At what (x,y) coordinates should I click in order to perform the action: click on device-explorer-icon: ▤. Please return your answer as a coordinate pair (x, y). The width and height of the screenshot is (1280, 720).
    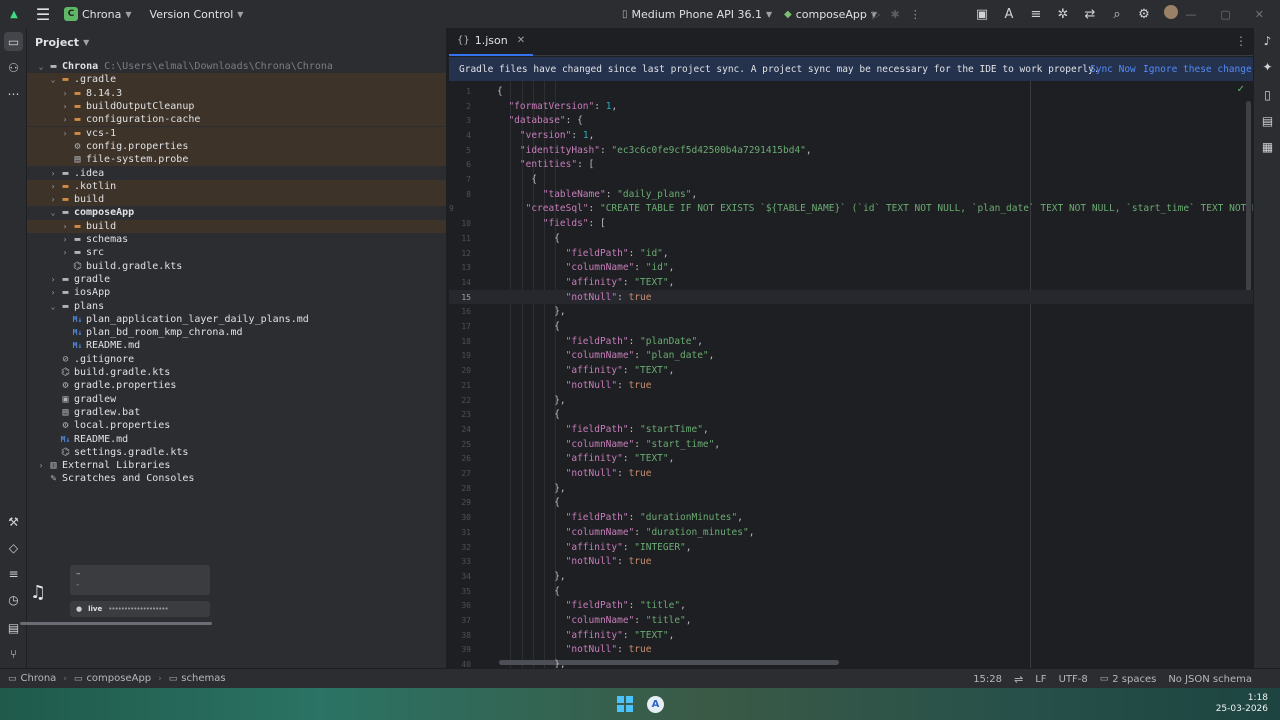
    Looking at the image, I should click on (1267, 120).